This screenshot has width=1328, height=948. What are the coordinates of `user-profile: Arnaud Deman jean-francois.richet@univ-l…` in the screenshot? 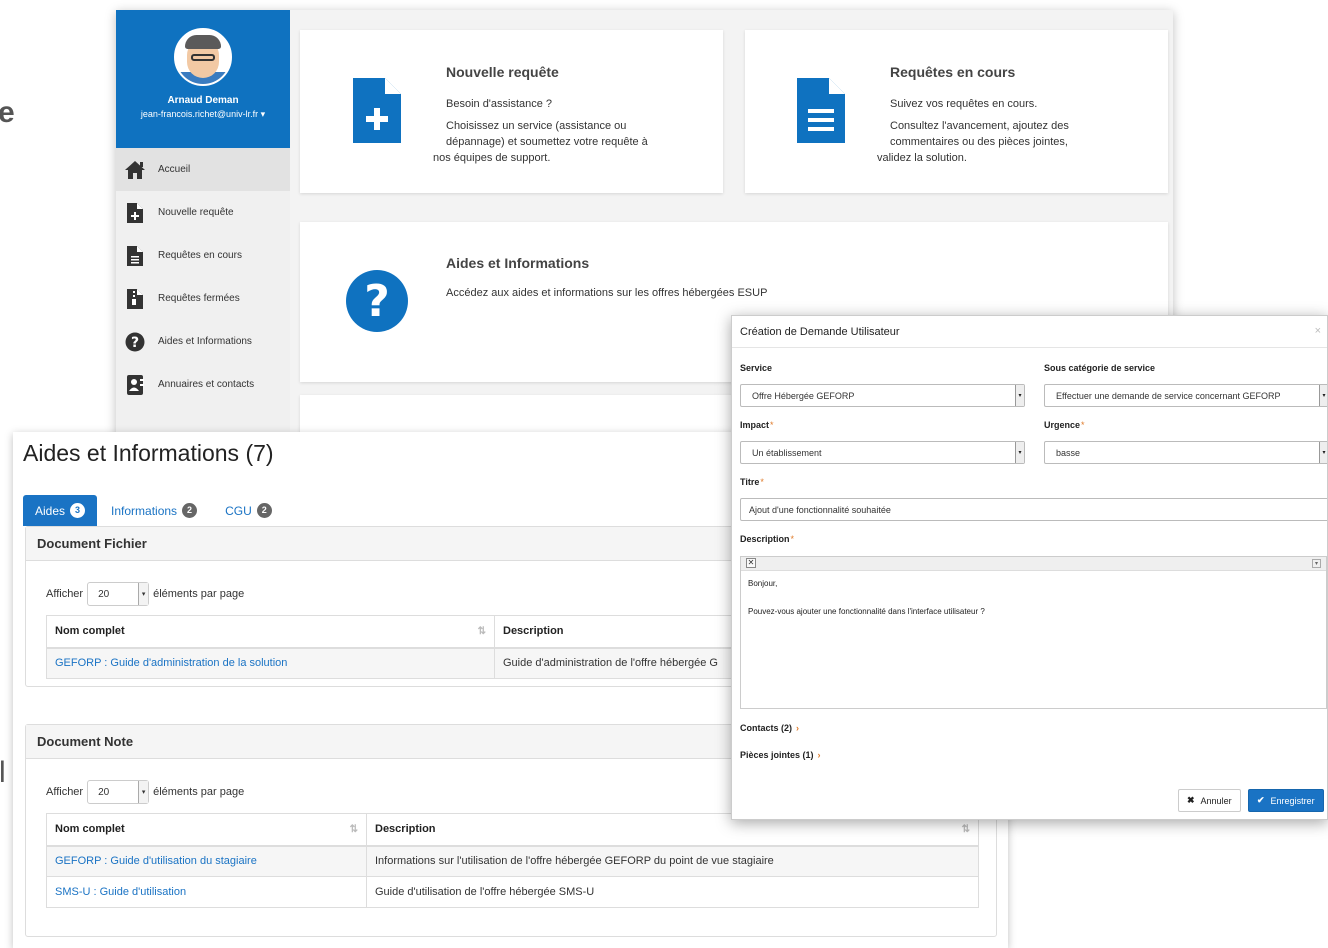 It's located at (203, 79).